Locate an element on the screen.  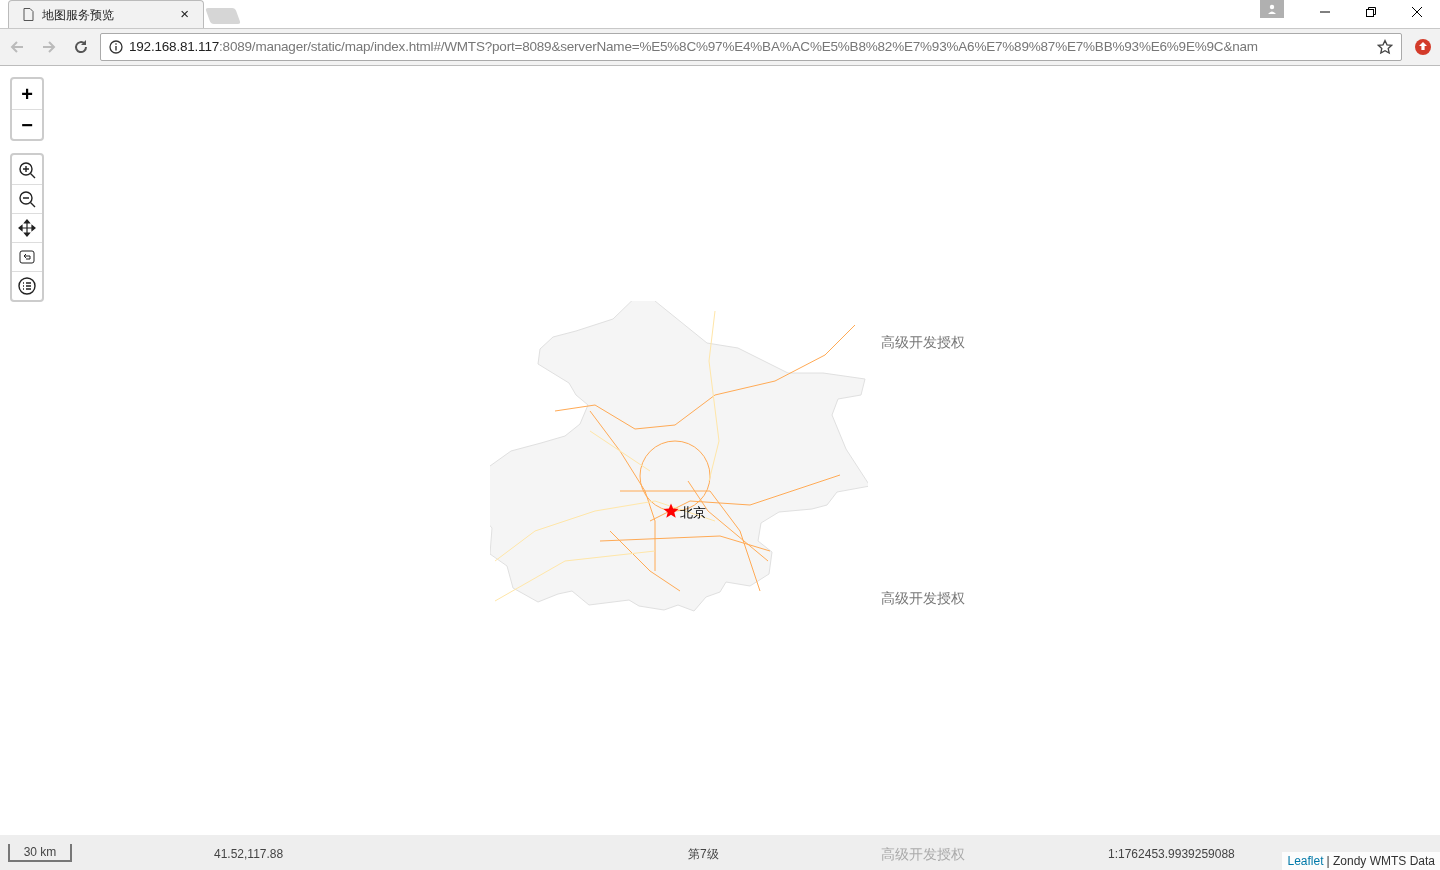
bookmark-star-icon is located at coordinates (1385, 47).